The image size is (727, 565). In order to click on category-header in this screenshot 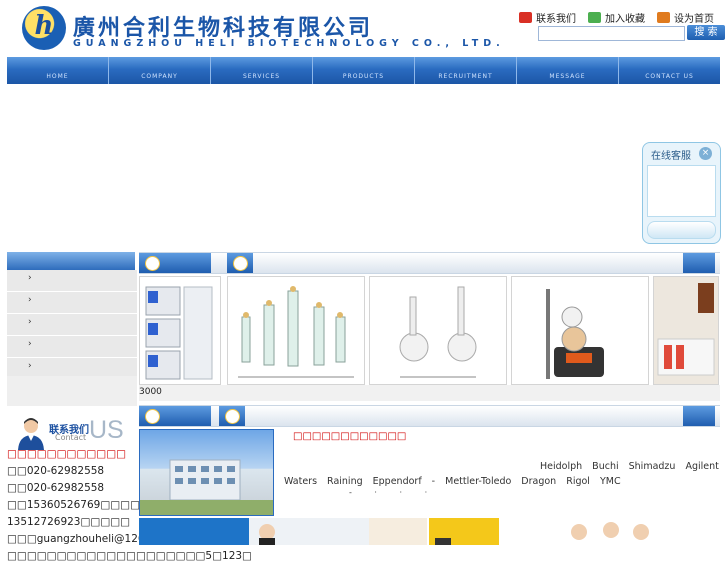, I will do `click(71, 261)`.